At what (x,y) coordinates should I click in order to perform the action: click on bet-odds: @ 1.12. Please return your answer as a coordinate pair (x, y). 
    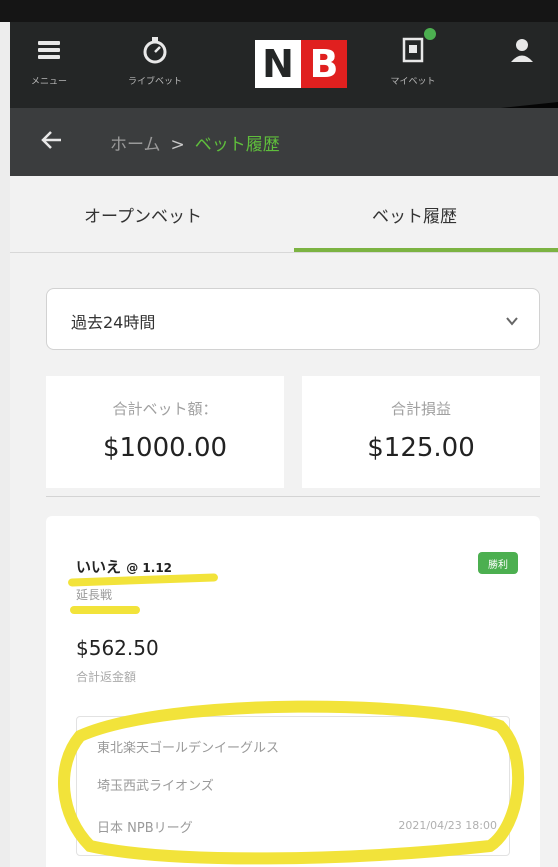
    Looking at the image, I should click on (149, 568).